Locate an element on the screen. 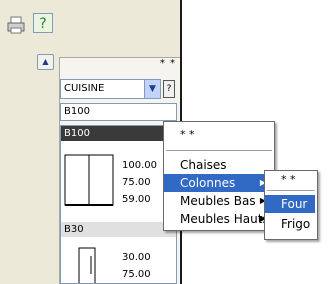 Image resolution: width=330 pixels, height=284 pixels. help-button: ? is located at coordinates (169, 89).